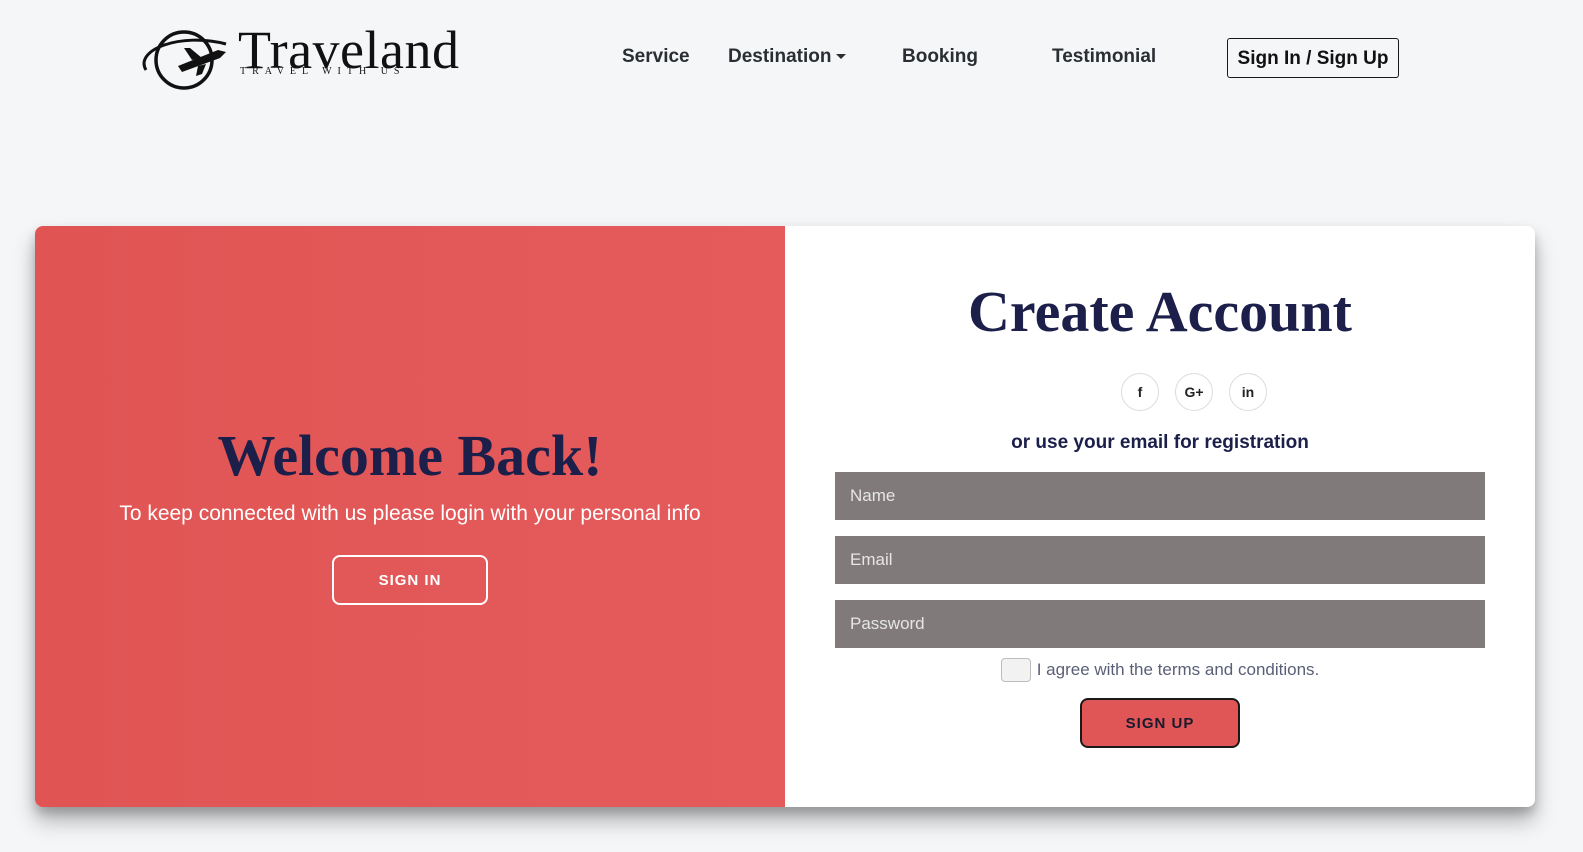 The width and height of the screenshot is (1583, 852). What do you see at coordinates (323, 71) in the screenshot?
I see `brand-tagline: TRAVEL WITH US` at bounding box center [323, 71].